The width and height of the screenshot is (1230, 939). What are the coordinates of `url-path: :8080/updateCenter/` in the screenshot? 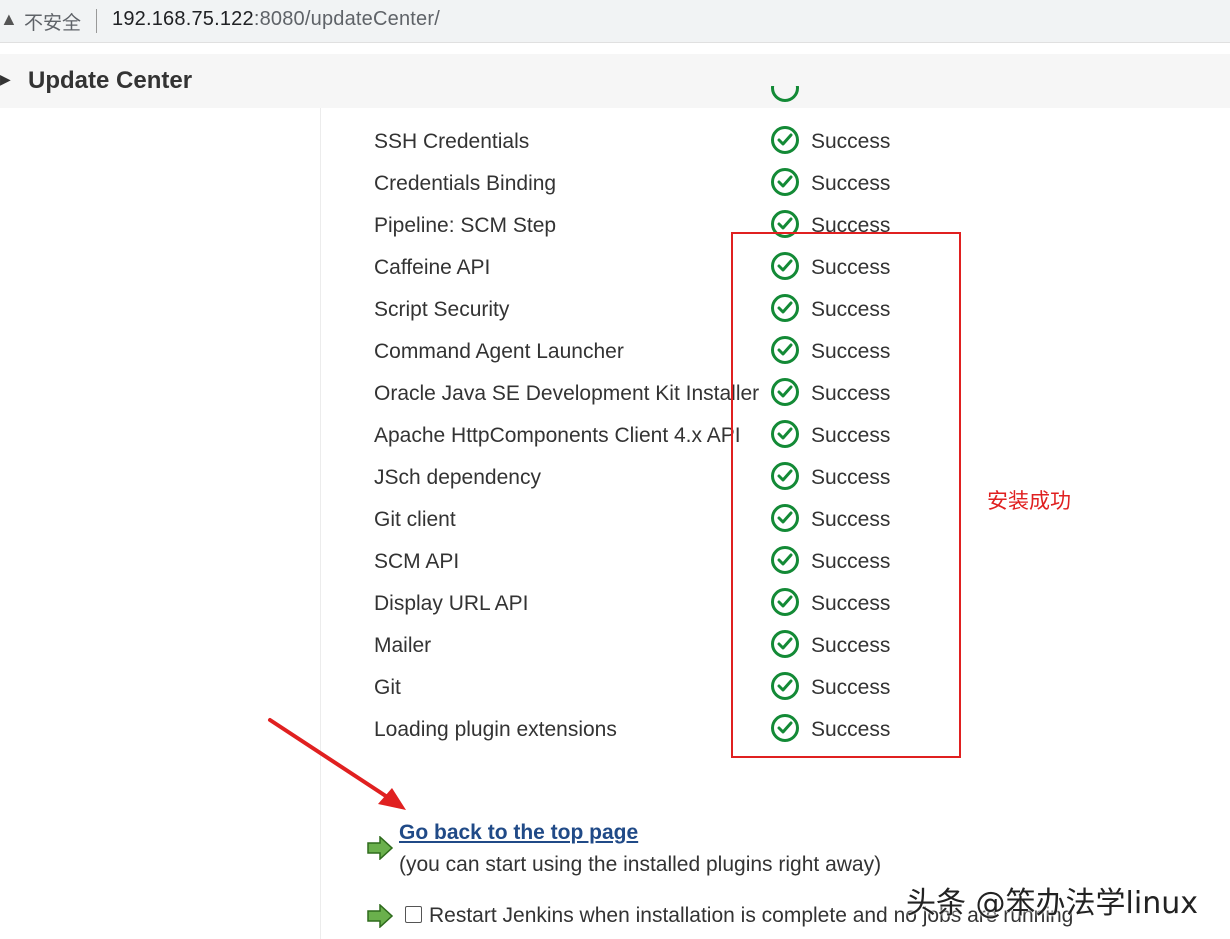 It's located at (347, 19).